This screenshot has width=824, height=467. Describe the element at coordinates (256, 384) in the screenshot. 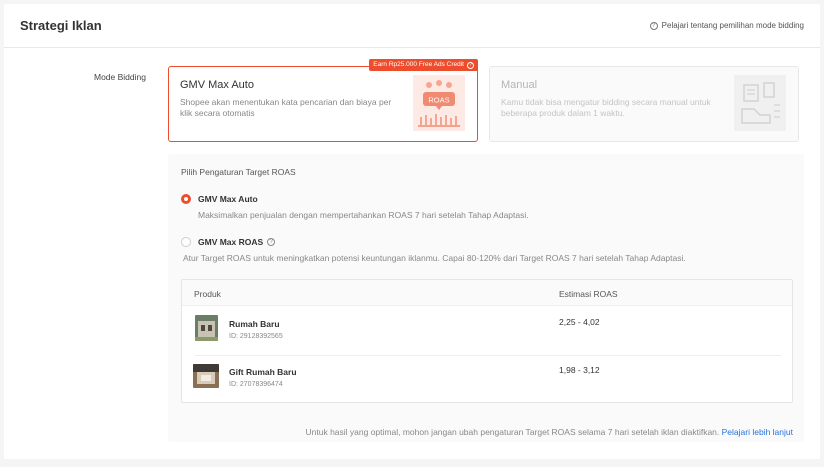

I see `product-id: ID: 27078396474` at that location.